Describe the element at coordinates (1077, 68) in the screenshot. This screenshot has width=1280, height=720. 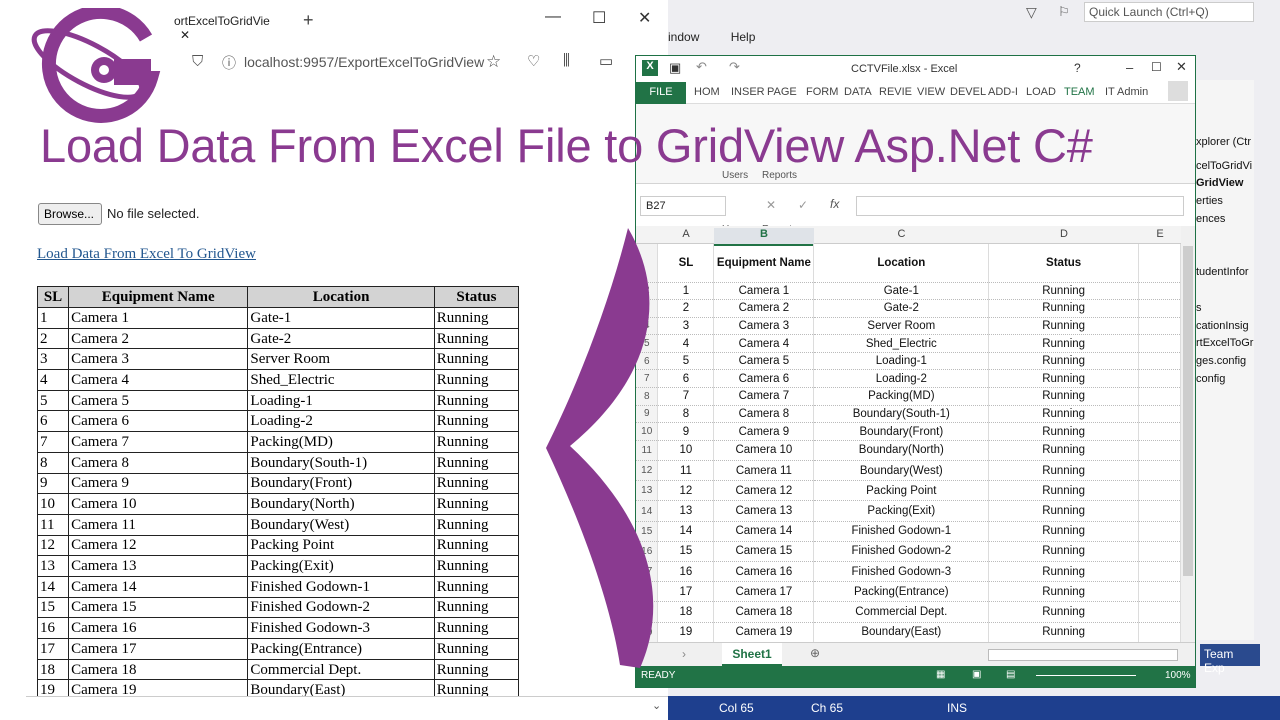
I see `help-icon: ?` at that location.